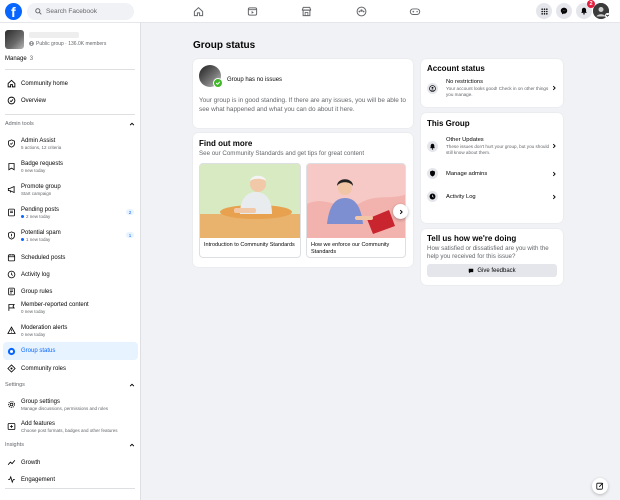  I want to click on sidebar-item-subtext: Start campaign, so click(36, 193).